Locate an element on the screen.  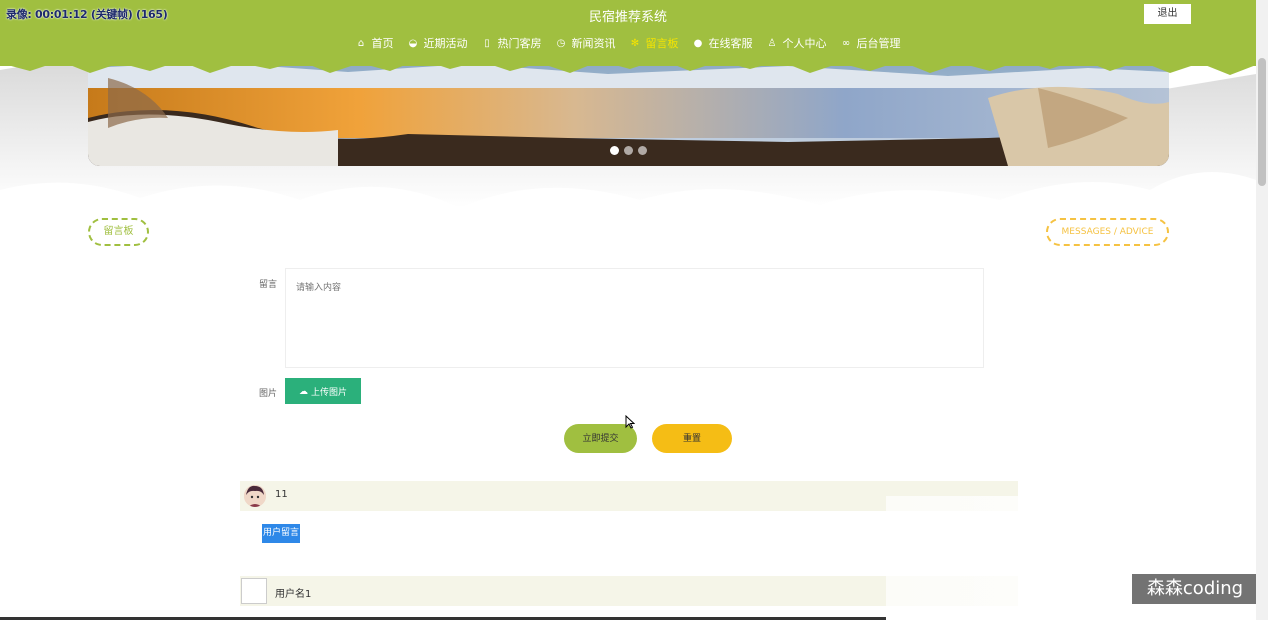
nav-item-label: 个人中心 is located at coordinates (804, 43).